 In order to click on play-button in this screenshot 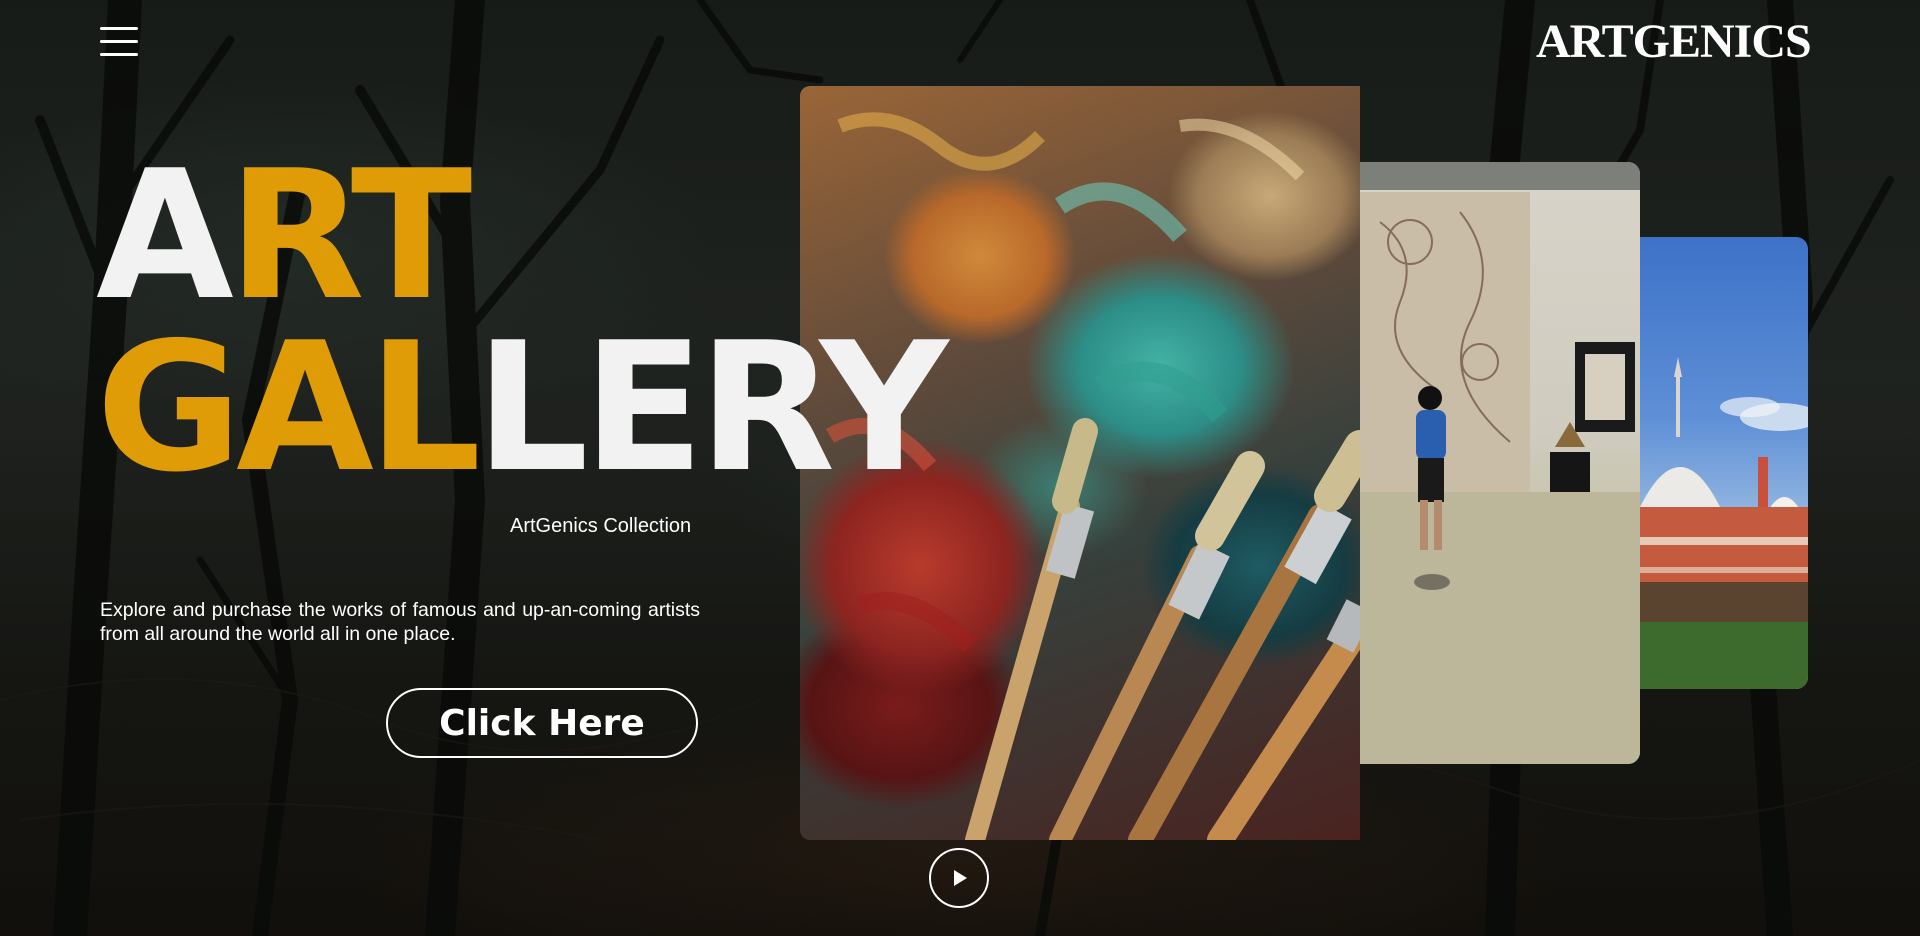, I will do `click(959, 878)`.